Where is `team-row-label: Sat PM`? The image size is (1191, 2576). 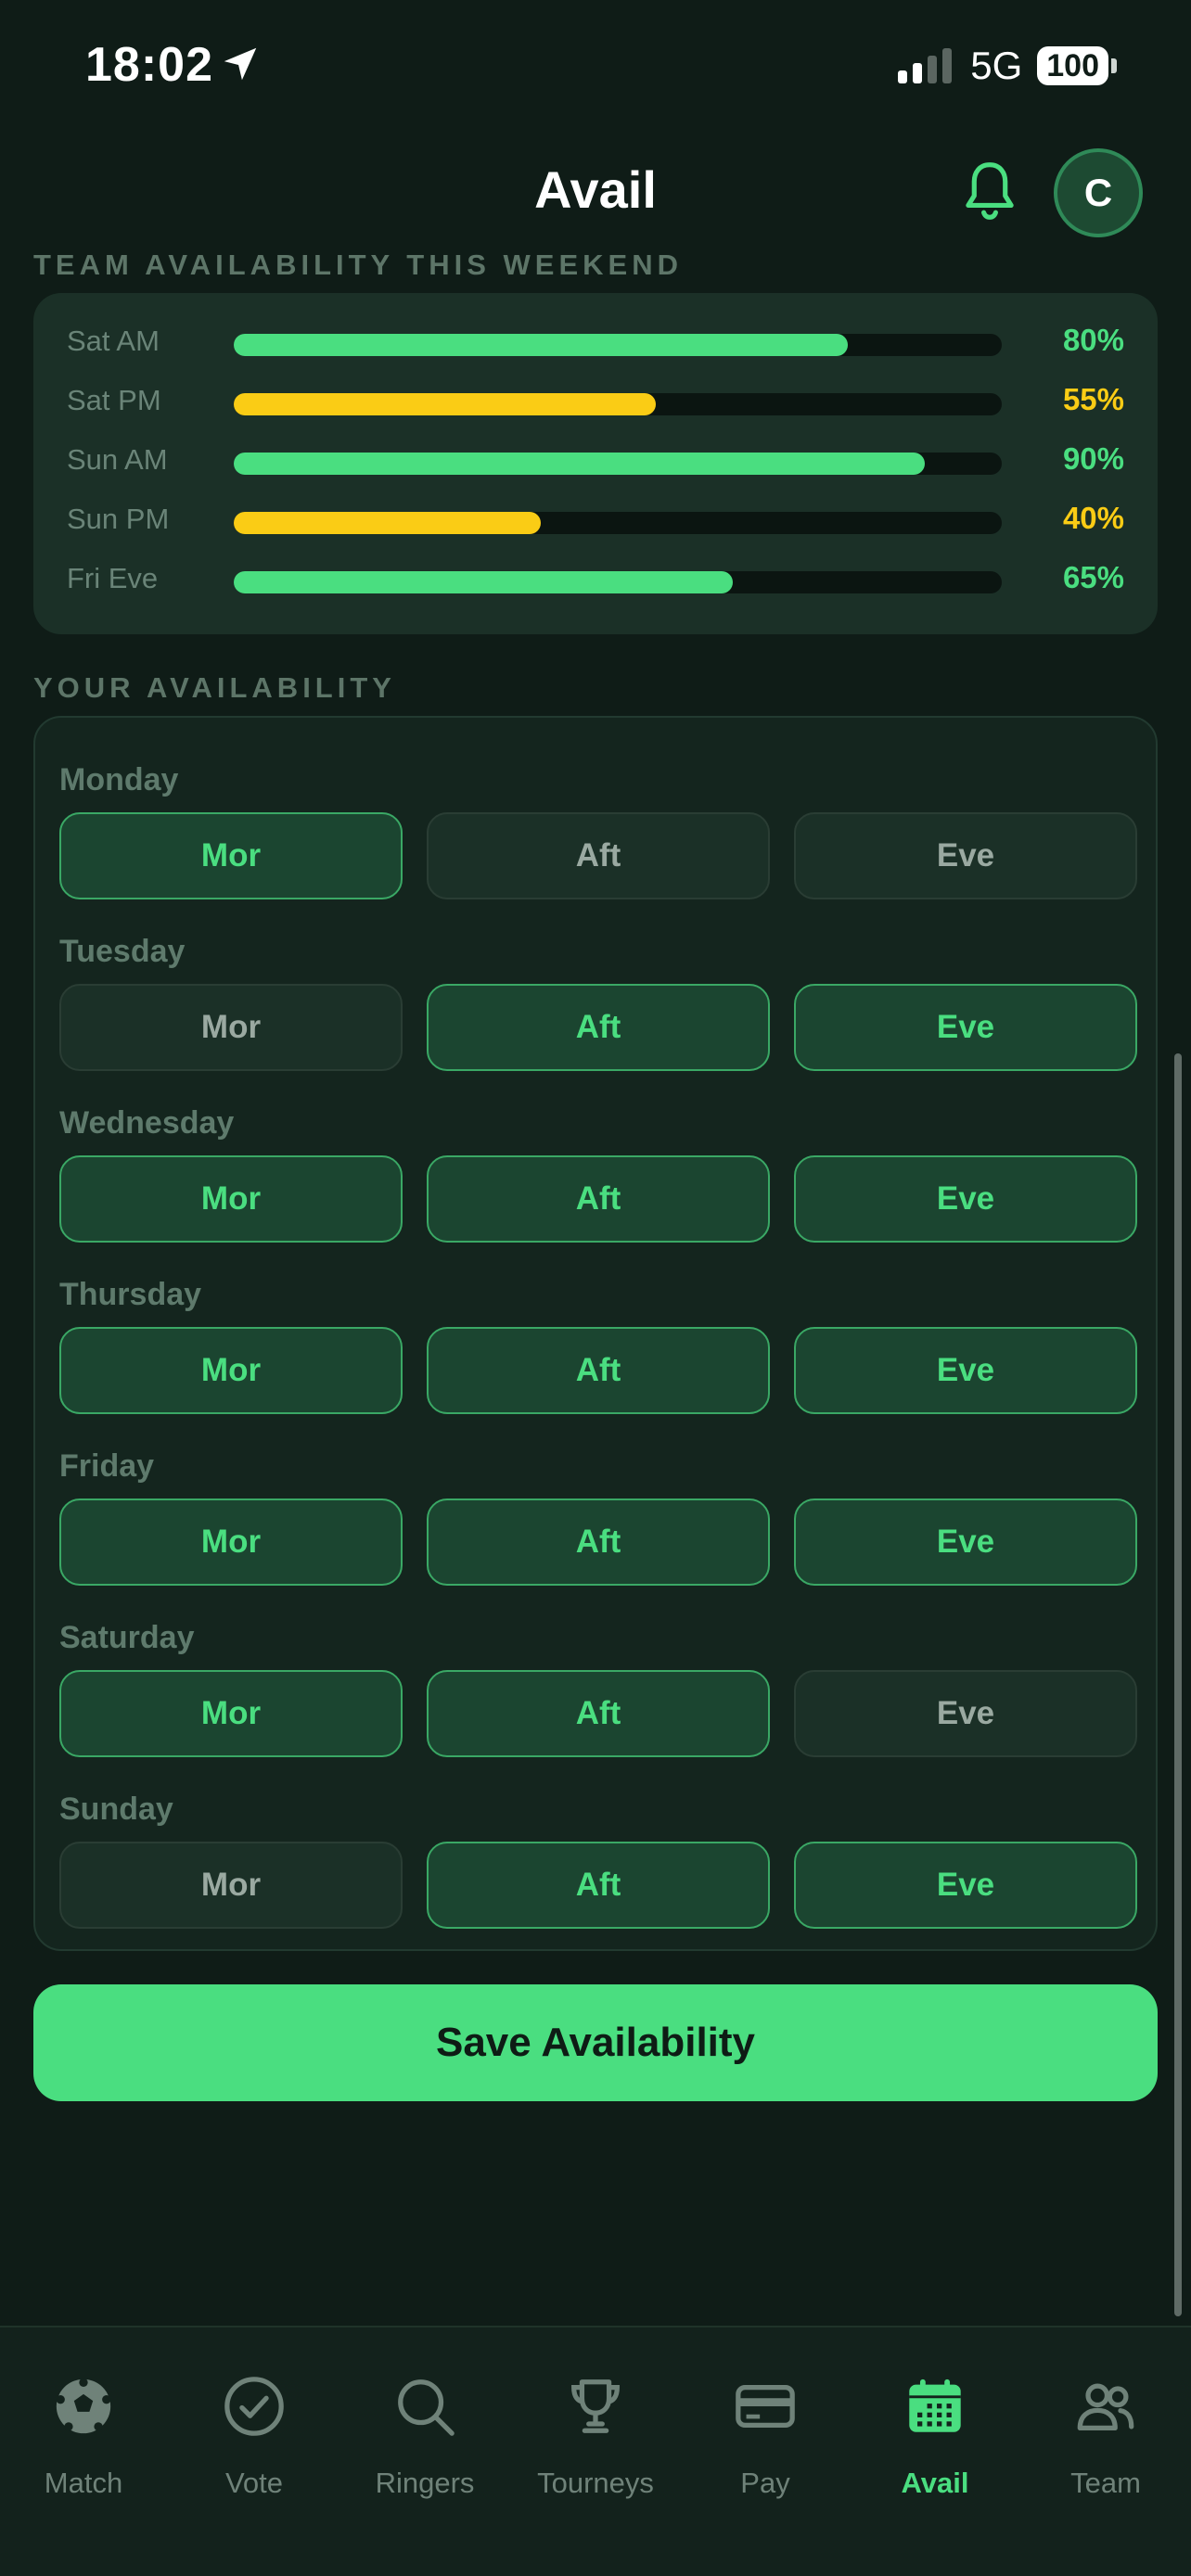 team-row-label: Sat PM is located at coordinates (114, 400).